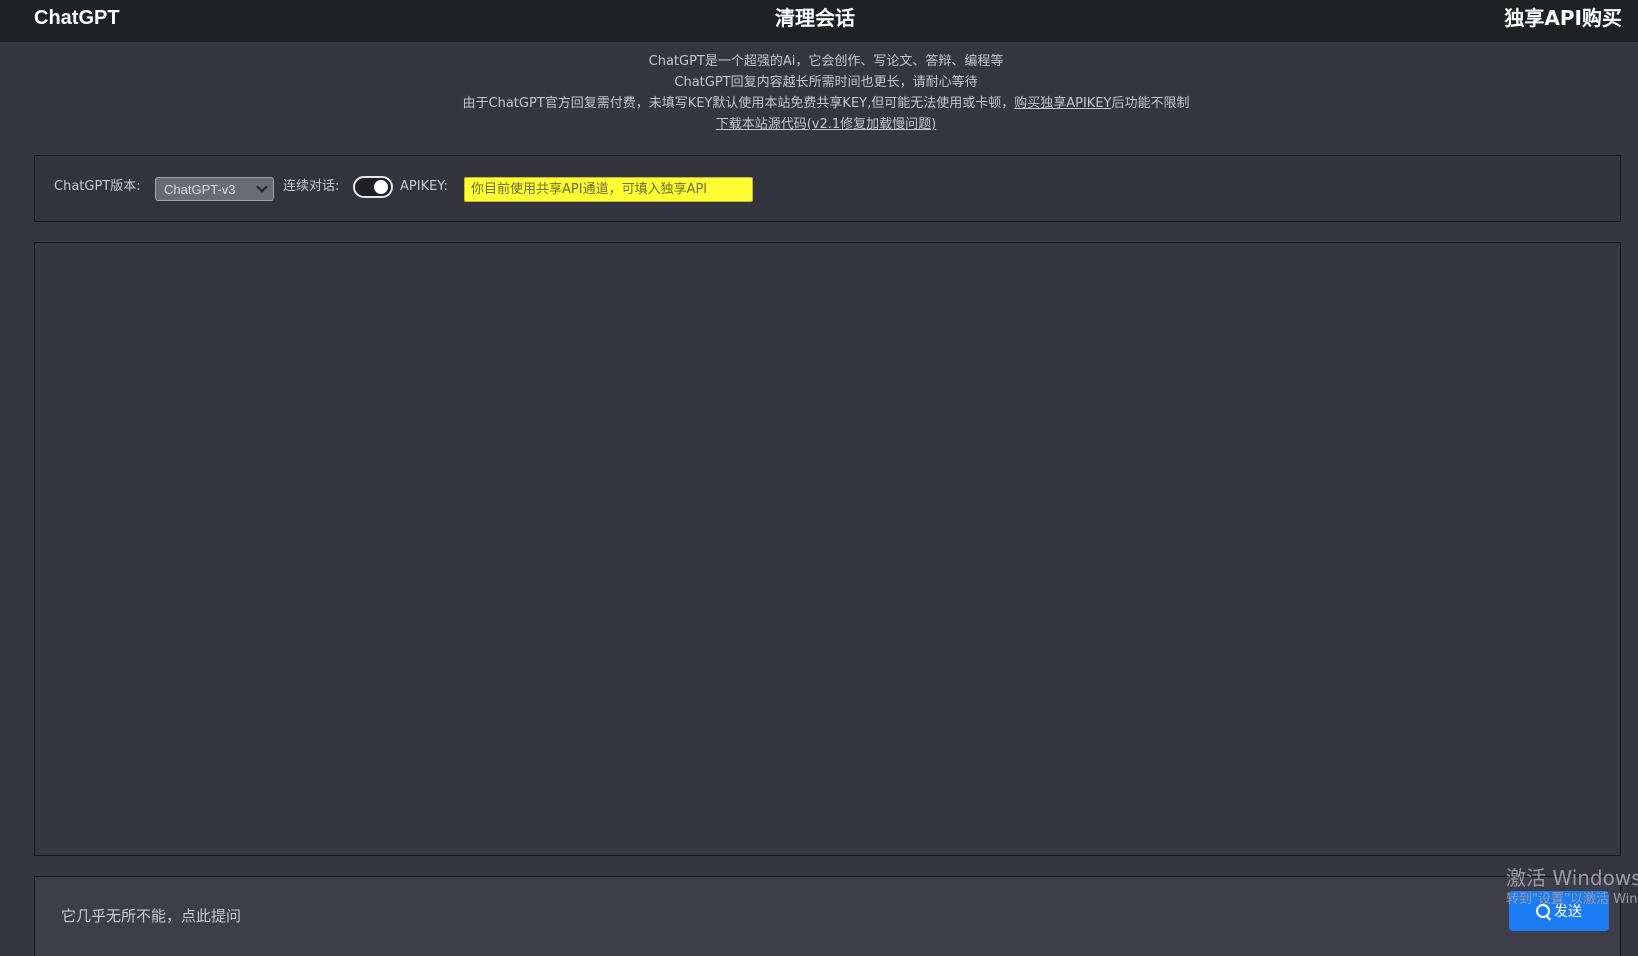 The width and height of the screenshot is (1638, 956). I want to click on composer-area: 发送, so click(827, 916).